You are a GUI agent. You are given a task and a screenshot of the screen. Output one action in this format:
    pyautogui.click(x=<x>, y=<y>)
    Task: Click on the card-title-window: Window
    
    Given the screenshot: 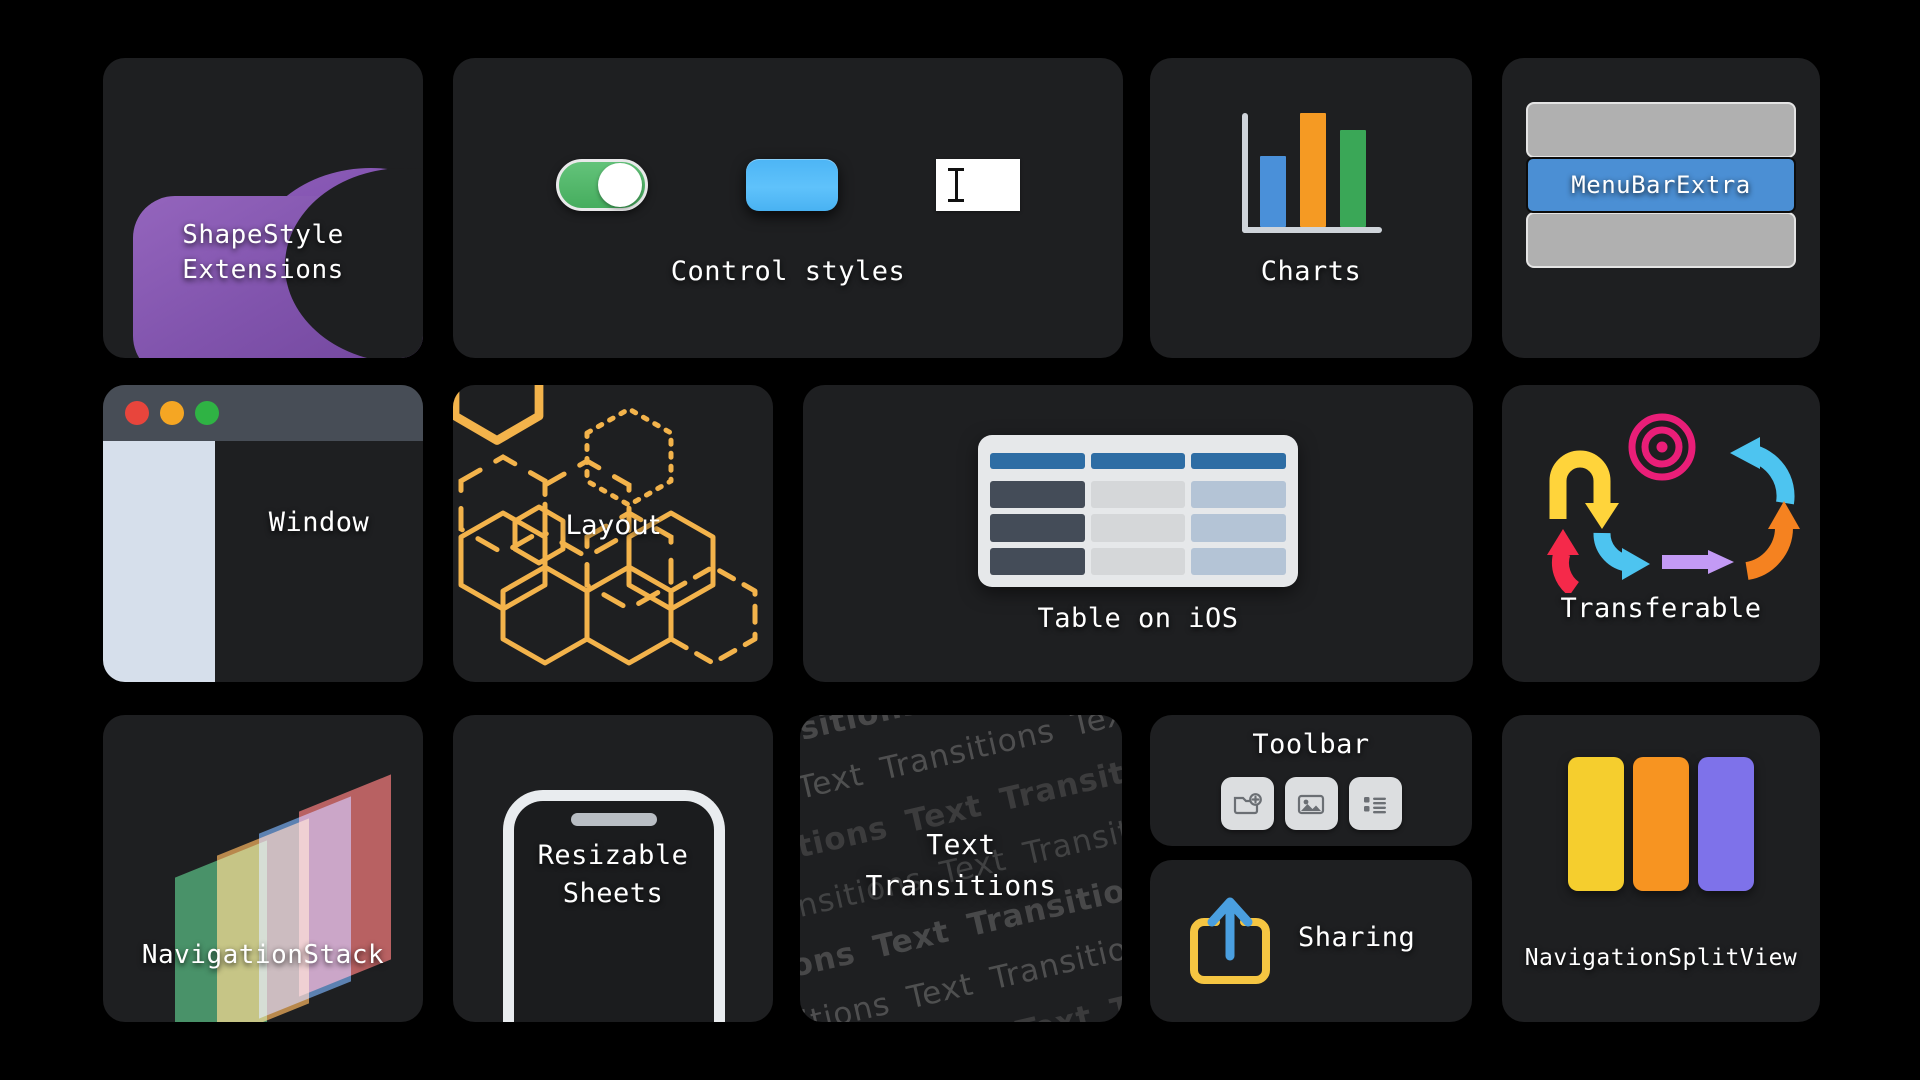 What is the action you would take?
    pyautogui.click(x=319, y=522)
    